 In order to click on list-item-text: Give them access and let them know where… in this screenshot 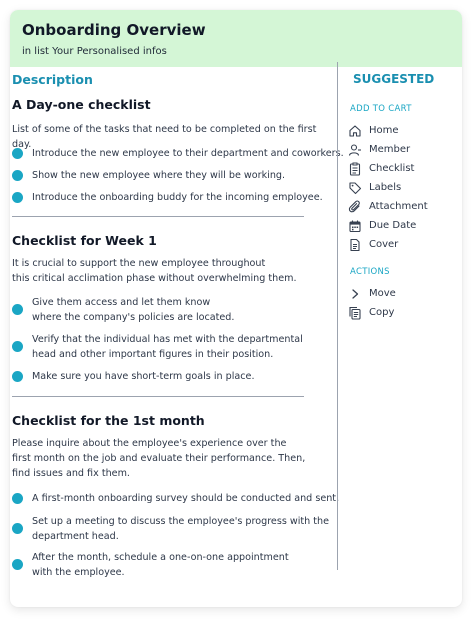, I will do `click(133, 310)`.